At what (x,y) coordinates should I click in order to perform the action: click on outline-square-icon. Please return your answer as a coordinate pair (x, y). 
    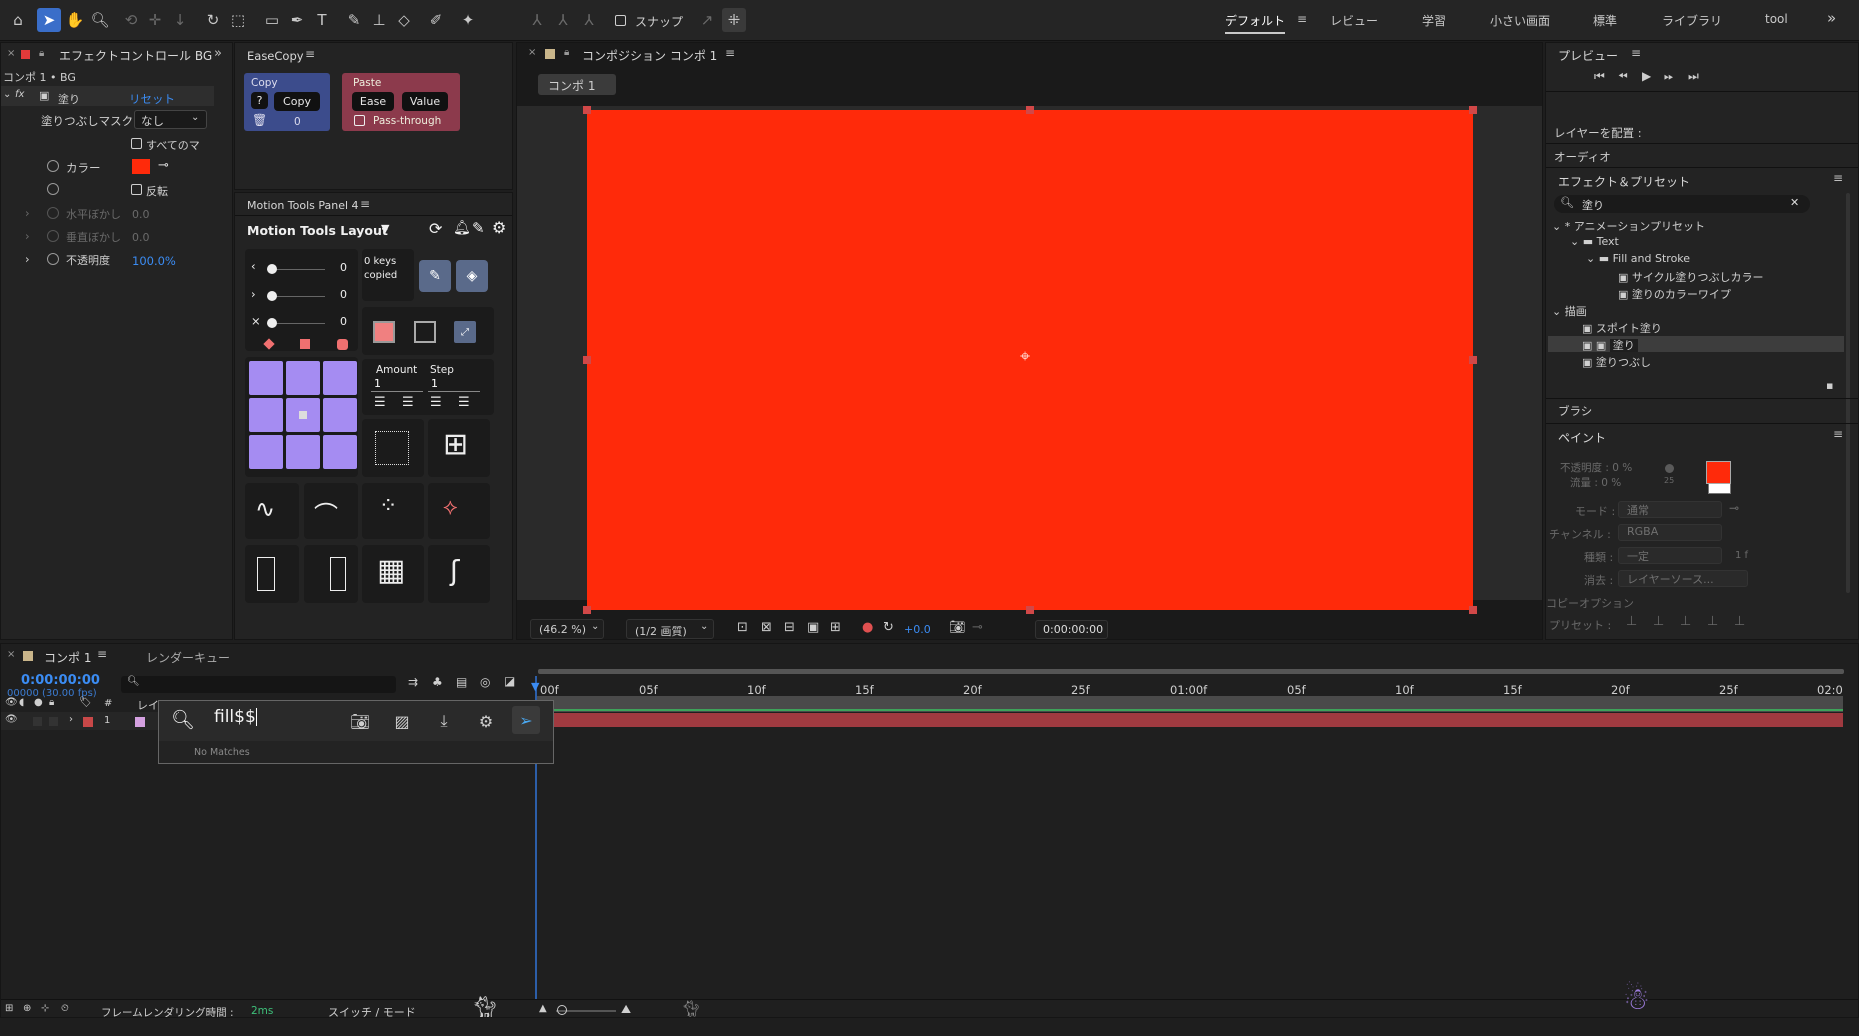
    Looking at the image, I should click on (425, 332).